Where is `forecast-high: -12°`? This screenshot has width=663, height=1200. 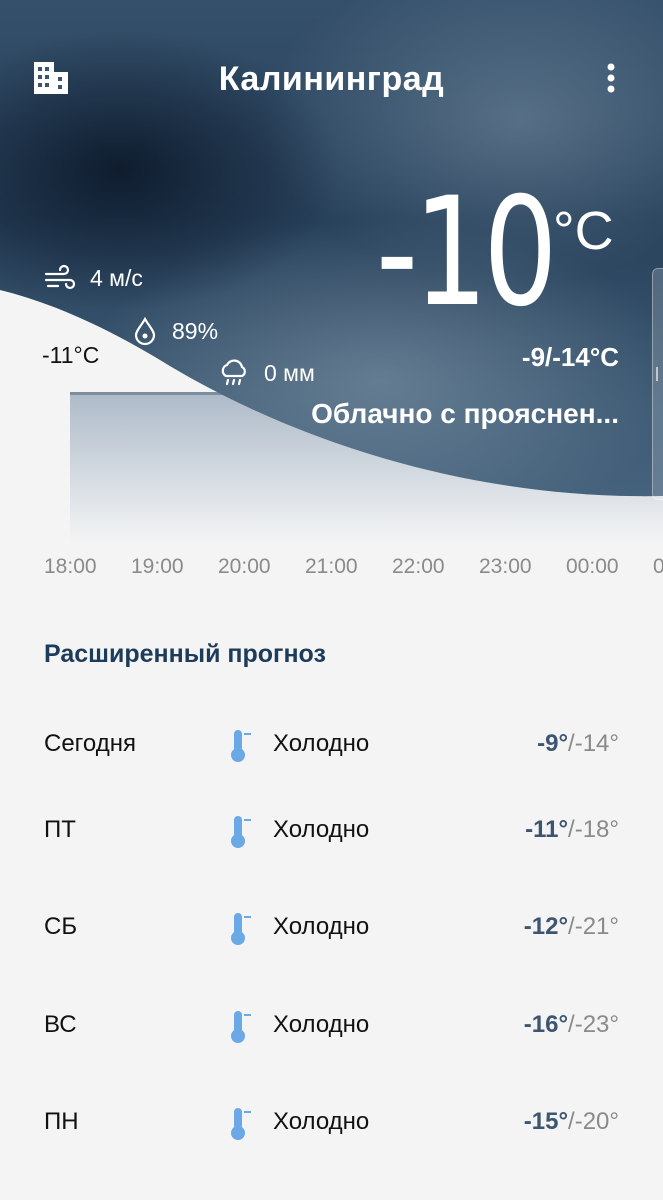 forecast-high: -12° is located at coordinates (546, 926).